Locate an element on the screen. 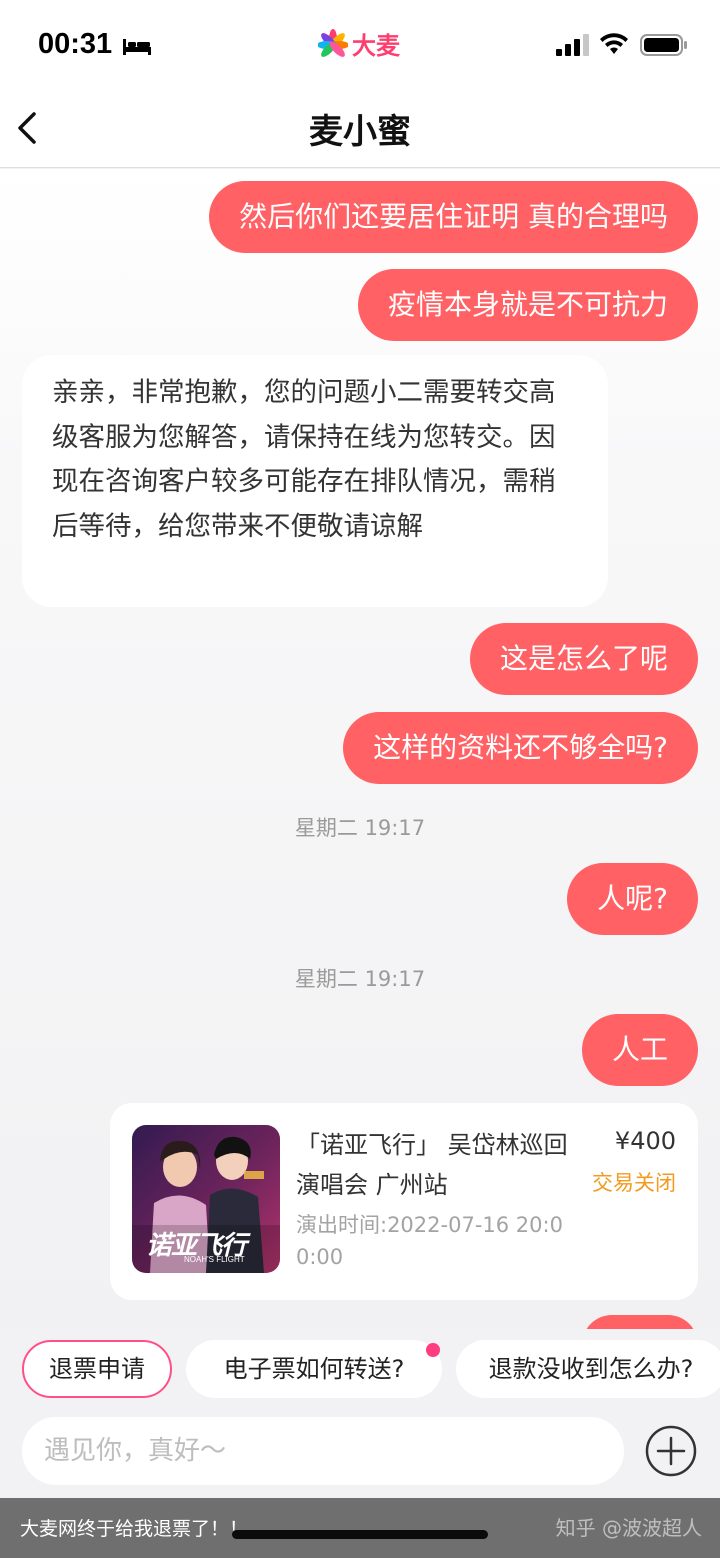 This screenshot has height=1558, width=720. user-message: 人工 is located at coordinates (639, 1050).